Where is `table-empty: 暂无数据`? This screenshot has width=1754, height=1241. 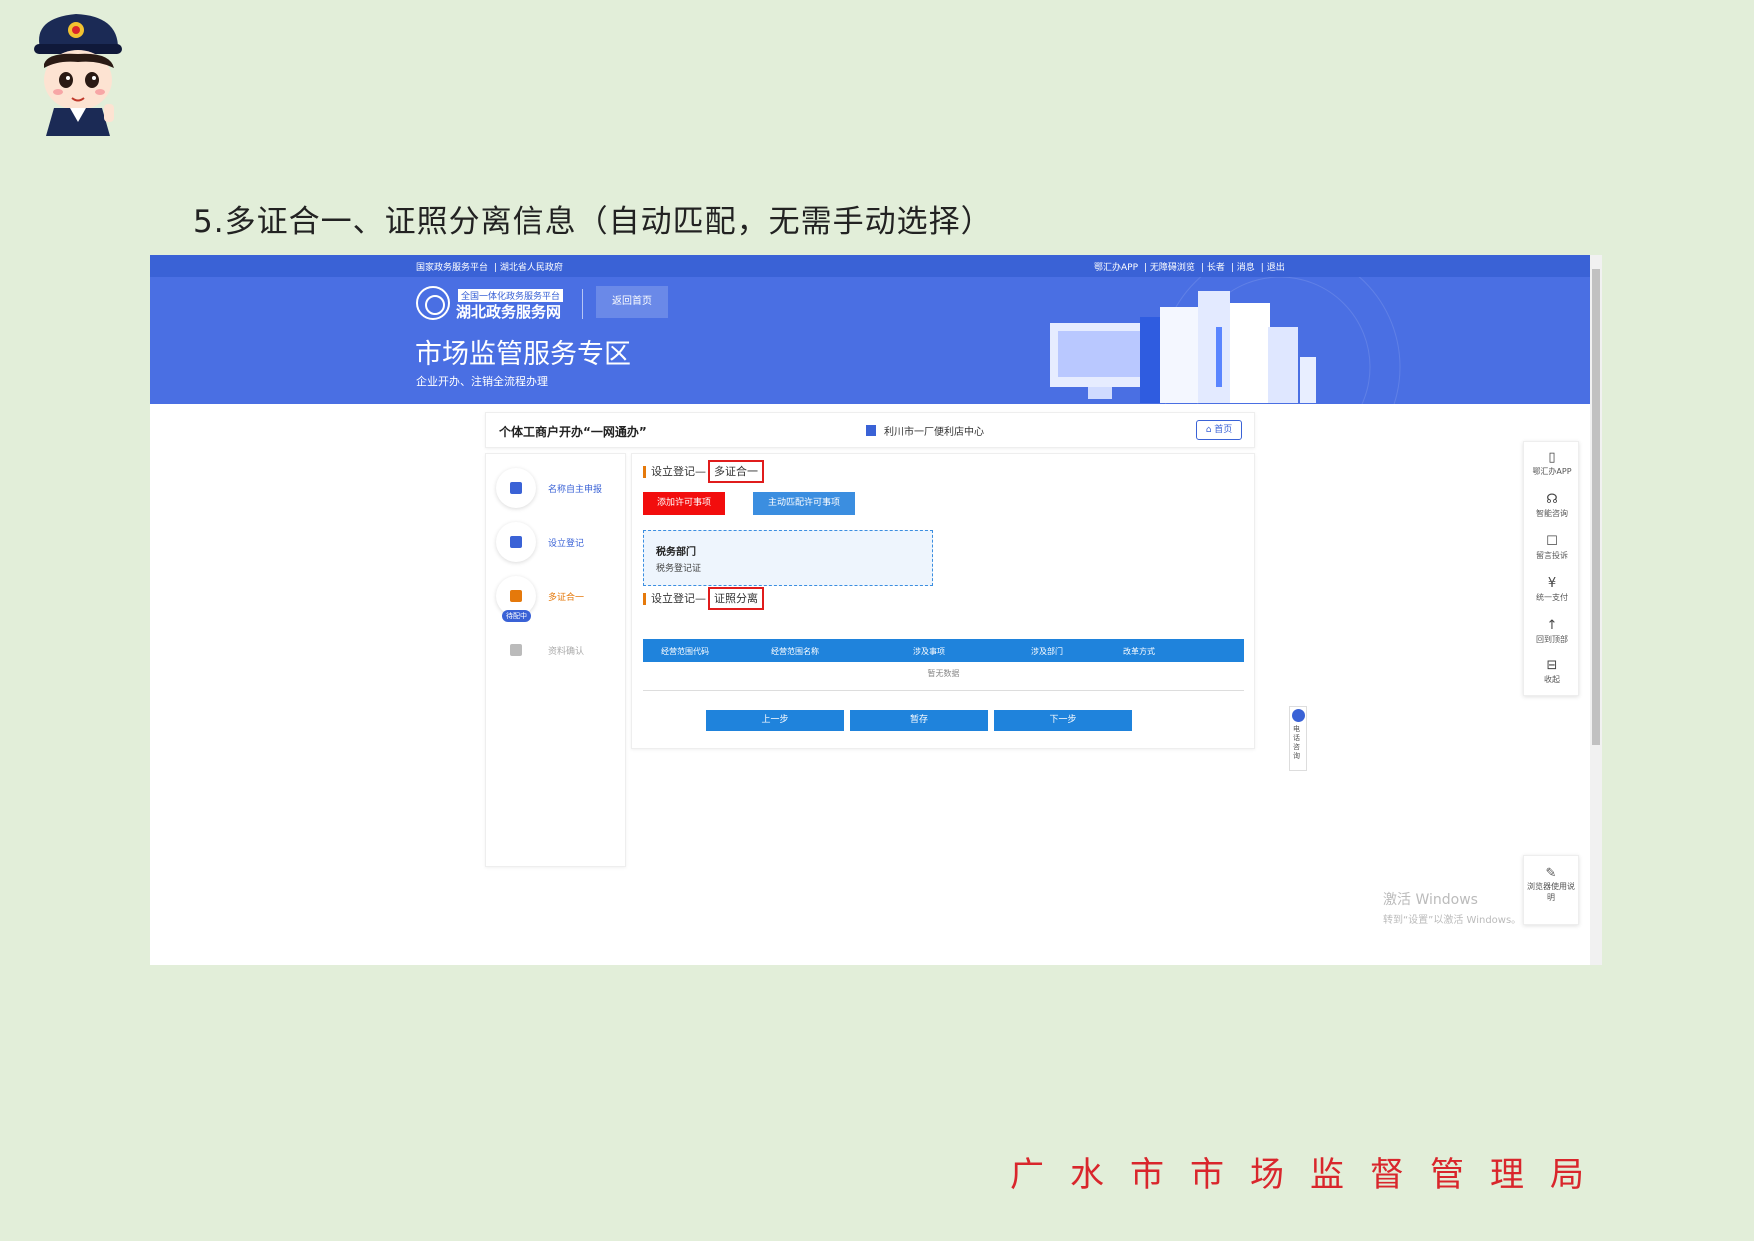
table-empty: 暂无数据 is located at coordinates (943, 673).